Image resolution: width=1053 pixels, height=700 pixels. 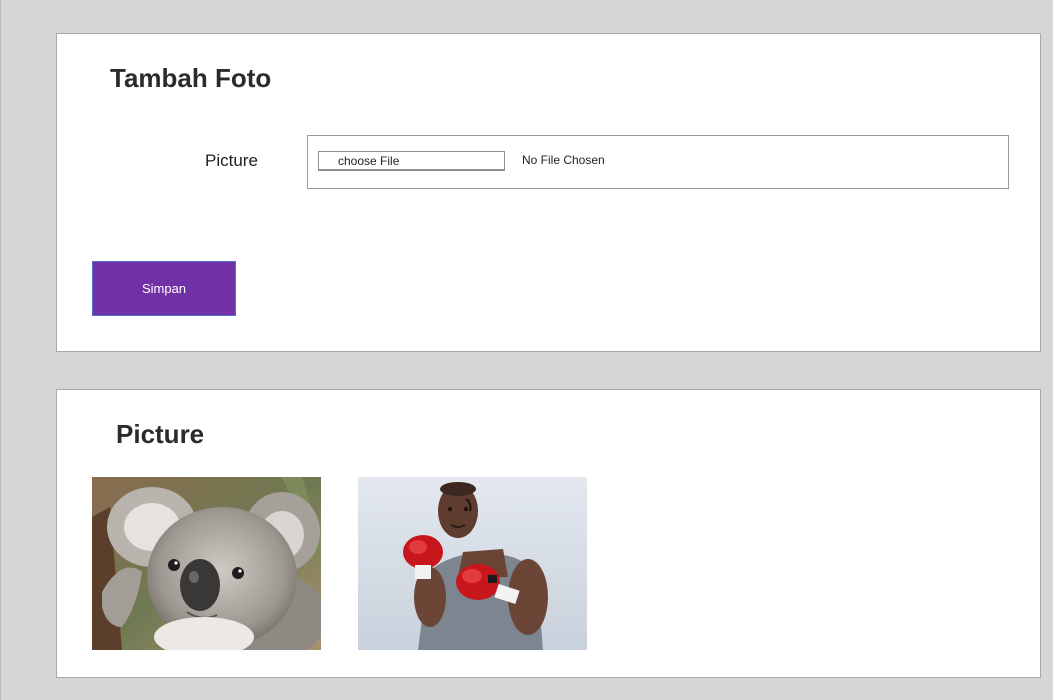 I want to click on upload-panel-title: Tambah Foto, so click(x=191, y=78).